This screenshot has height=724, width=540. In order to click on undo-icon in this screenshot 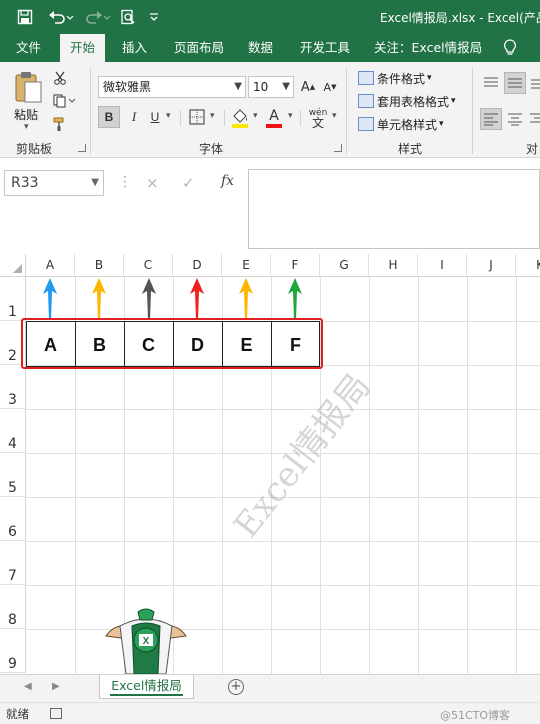, I will do `click(61, 17)`.